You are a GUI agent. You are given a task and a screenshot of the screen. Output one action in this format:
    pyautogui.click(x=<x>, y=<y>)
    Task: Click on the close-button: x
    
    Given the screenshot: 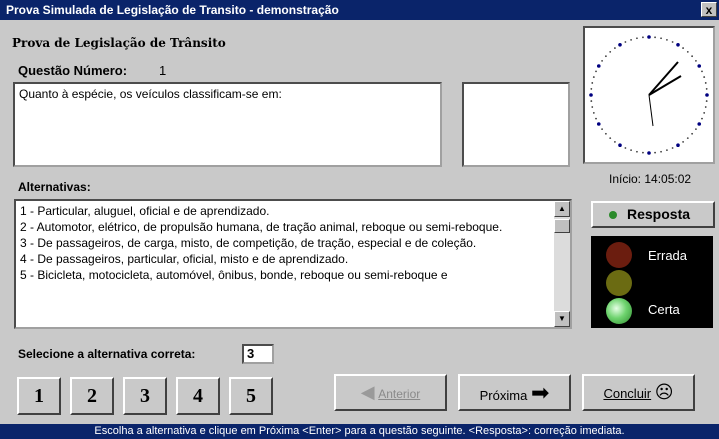 What is the action you would take?
    pyautogui.click(x=709, y=9)
    